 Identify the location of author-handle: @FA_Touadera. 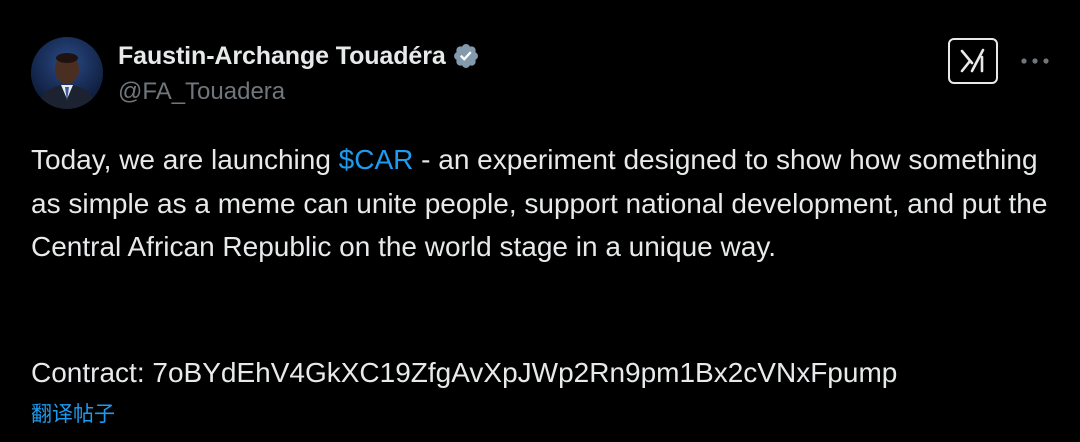
(201, 92).